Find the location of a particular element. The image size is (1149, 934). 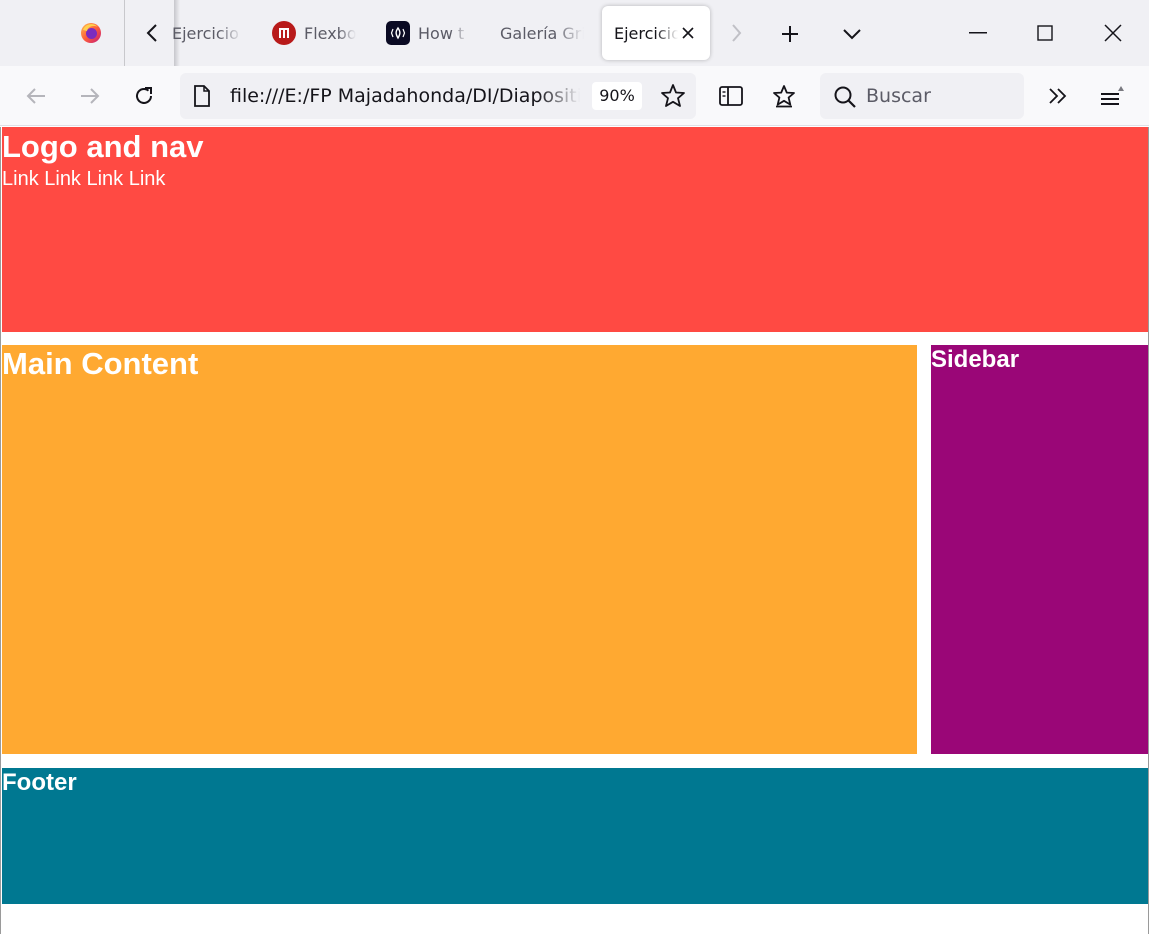

bookmark-star-icon is located at coordinates (673, 96).